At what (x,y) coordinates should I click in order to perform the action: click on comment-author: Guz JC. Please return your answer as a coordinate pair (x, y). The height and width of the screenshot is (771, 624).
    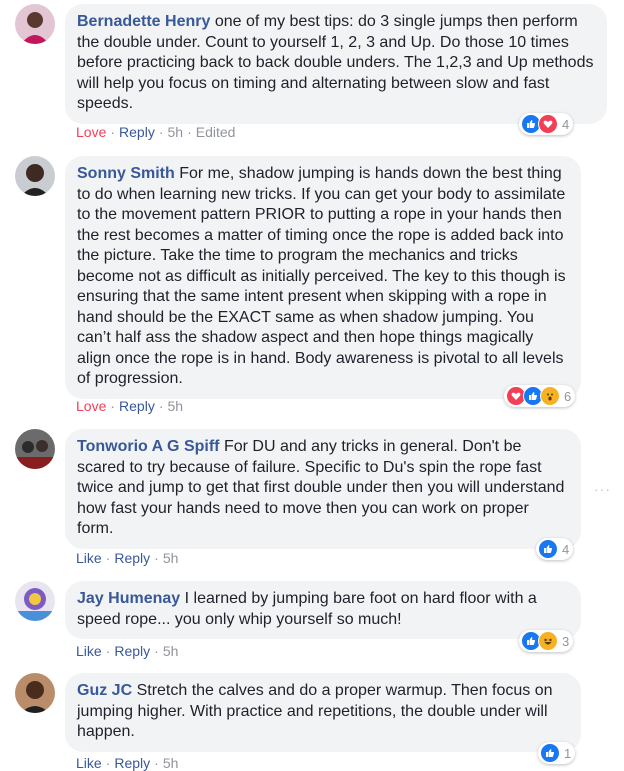
    Looking at the image, I should click on (104, 690).